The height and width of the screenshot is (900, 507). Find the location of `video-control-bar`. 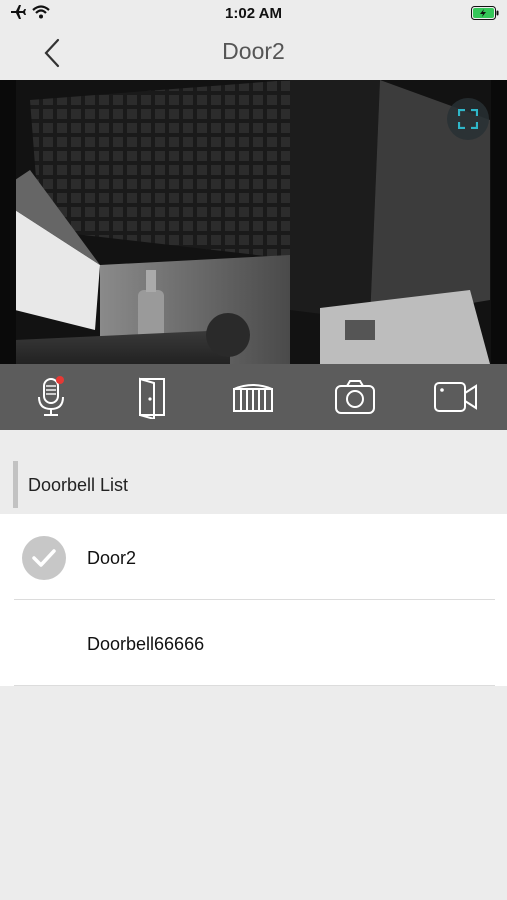

video-control-bar is located at coordinates (253, 397).